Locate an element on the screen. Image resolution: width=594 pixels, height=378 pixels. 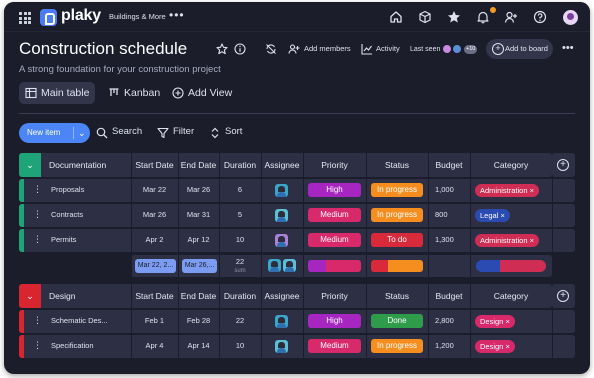
add-members-button: Add members is located at coordinates (327, 48).